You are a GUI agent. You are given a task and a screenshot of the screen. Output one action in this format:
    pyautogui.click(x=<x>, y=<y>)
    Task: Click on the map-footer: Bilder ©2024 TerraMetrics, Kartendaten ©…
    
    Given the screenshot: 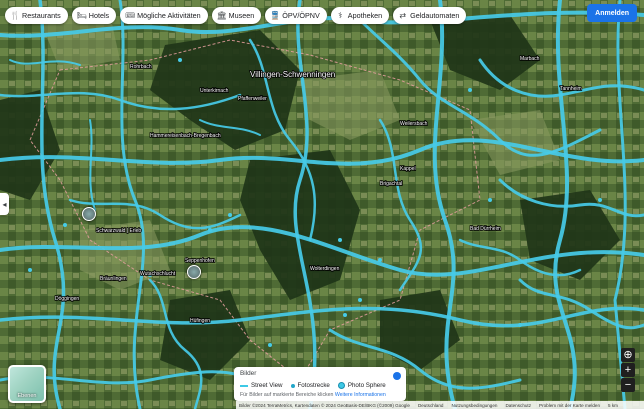 What is the action you would take?
    pyautogui.click(x=440, y=405)
    